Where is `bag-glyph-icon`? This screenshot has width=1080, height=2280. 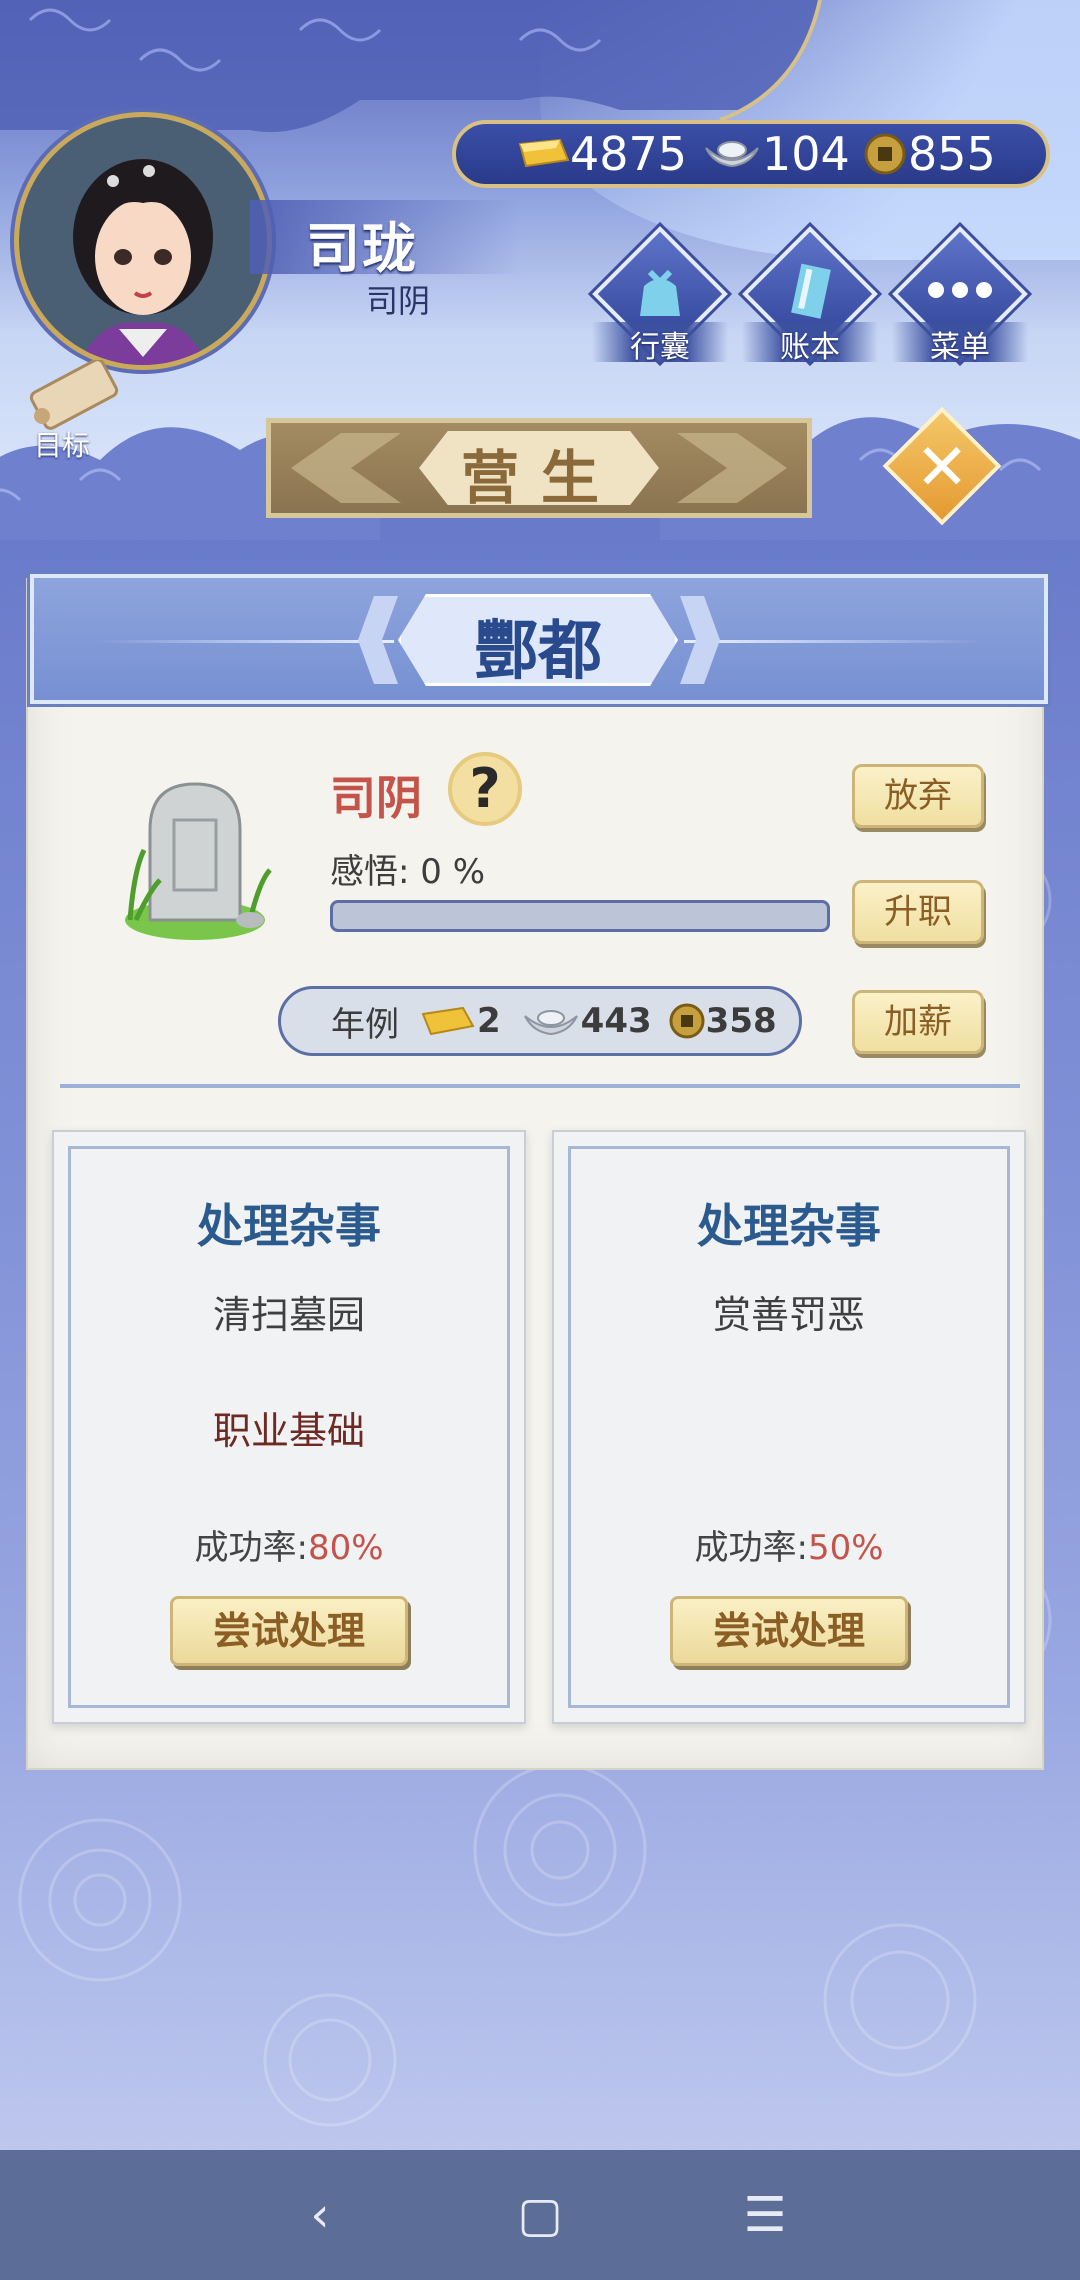
bag-glyph-icon is located at coordinates (660, 292).